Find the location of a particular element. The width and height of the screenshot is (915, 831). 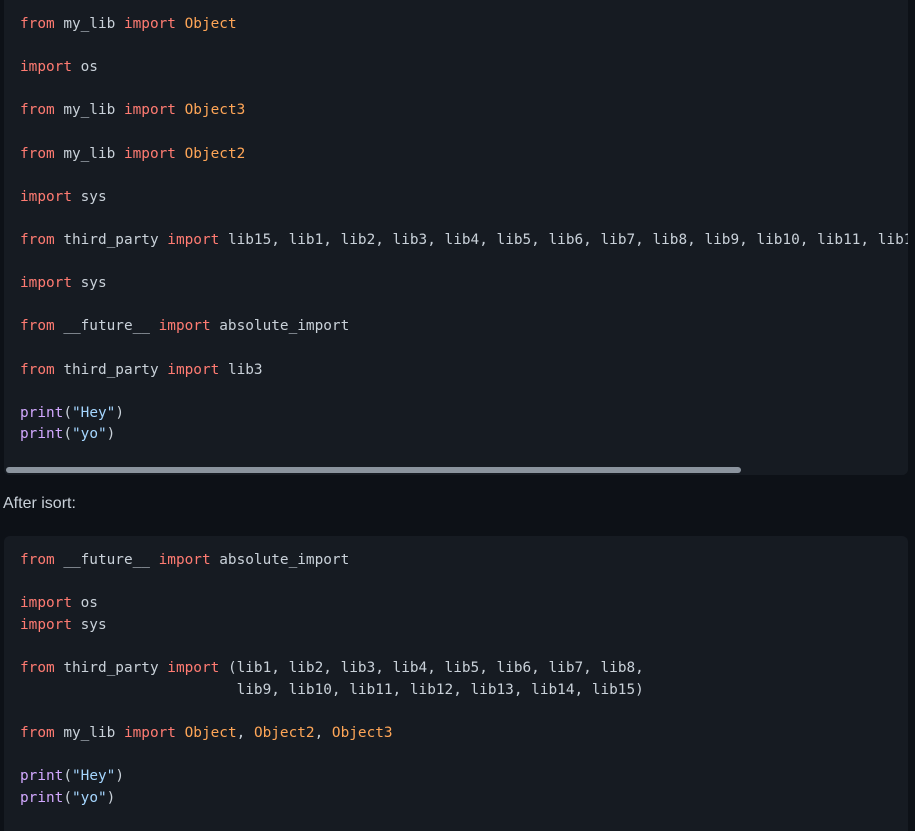

code-token: os is located at coordinates (84, 603).